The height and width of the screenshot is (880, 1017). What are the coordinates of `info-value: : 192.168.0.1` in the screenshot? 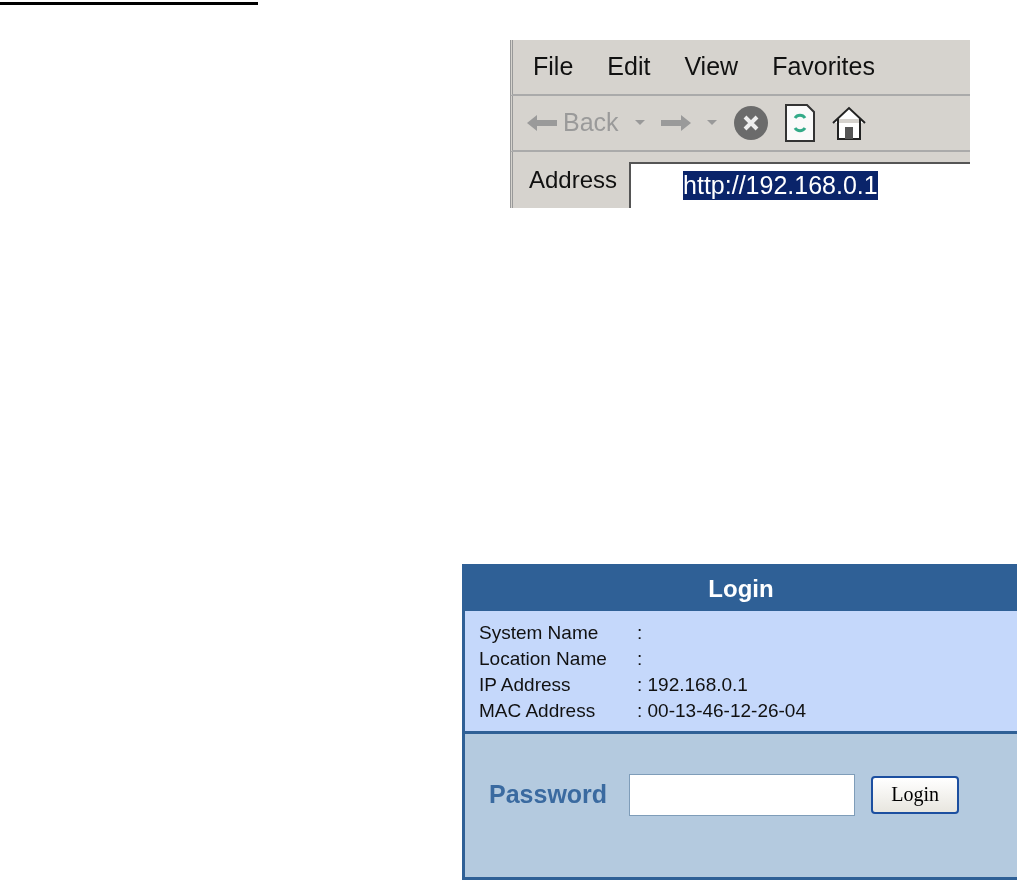 It's located at (693, 685).